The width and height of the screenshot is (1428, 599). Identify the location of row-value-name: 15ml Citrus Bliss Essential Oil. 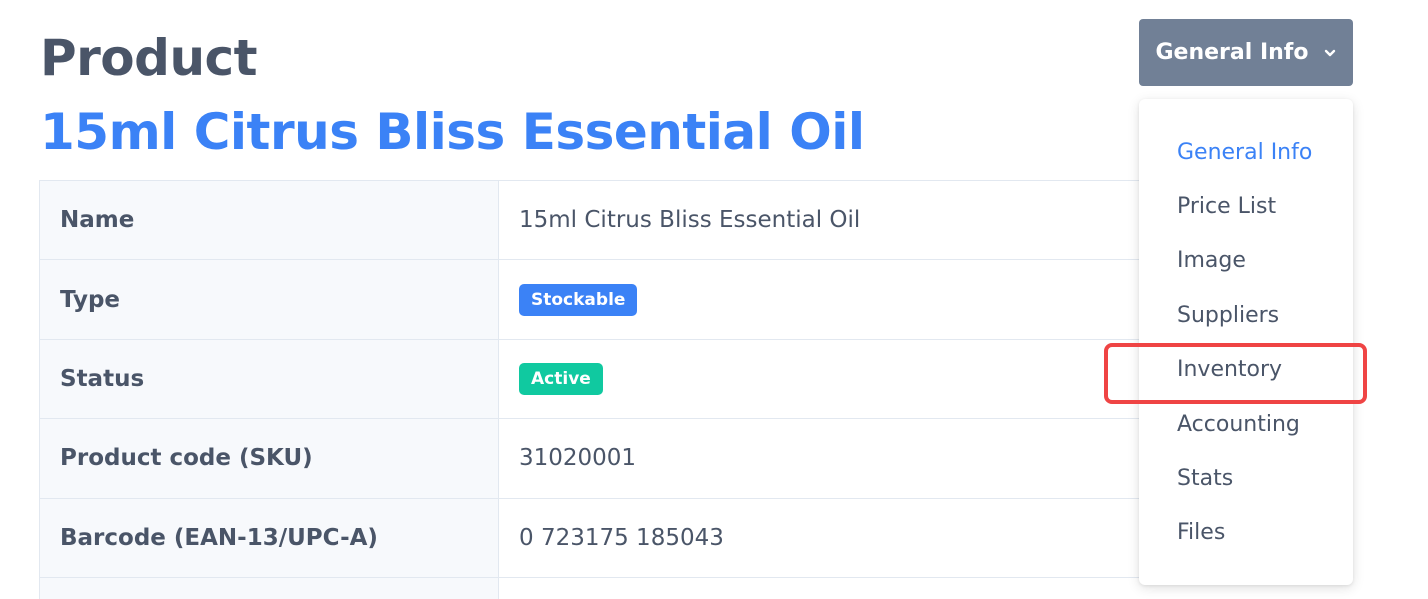
(690, 220).